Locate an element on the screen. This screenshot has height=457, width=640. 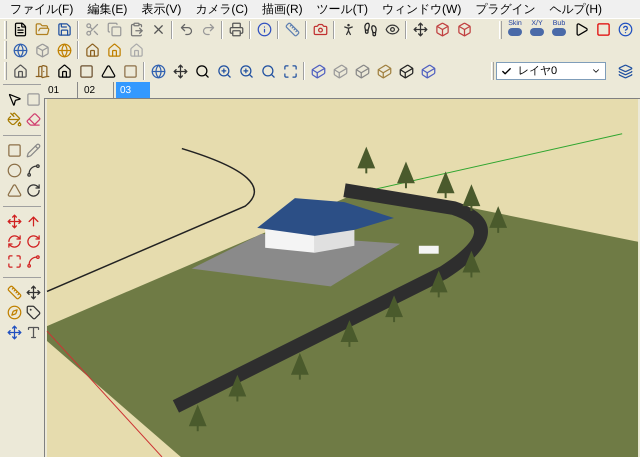
menu-item: ツール(T) is located at coordinates (342, 9).